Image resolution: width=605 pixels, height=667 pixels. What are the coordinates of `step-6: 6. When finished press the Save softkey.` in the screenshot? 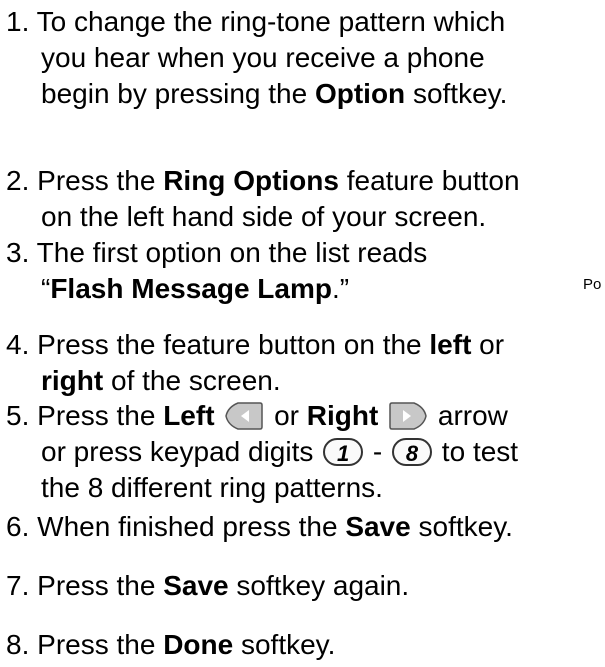 It's located at (259, 527).